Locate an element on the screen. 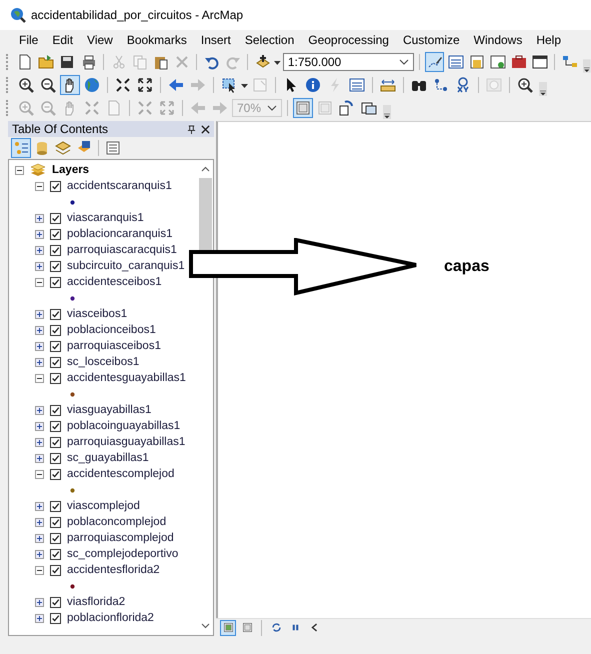 The image size is (591, 654). draw-order-icon is located at coordinates (21, 148).